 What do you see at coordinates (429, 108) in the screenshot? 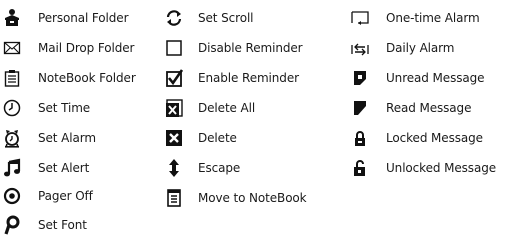
I see `legend-label: Read Message` at bounding box center [429, 108].